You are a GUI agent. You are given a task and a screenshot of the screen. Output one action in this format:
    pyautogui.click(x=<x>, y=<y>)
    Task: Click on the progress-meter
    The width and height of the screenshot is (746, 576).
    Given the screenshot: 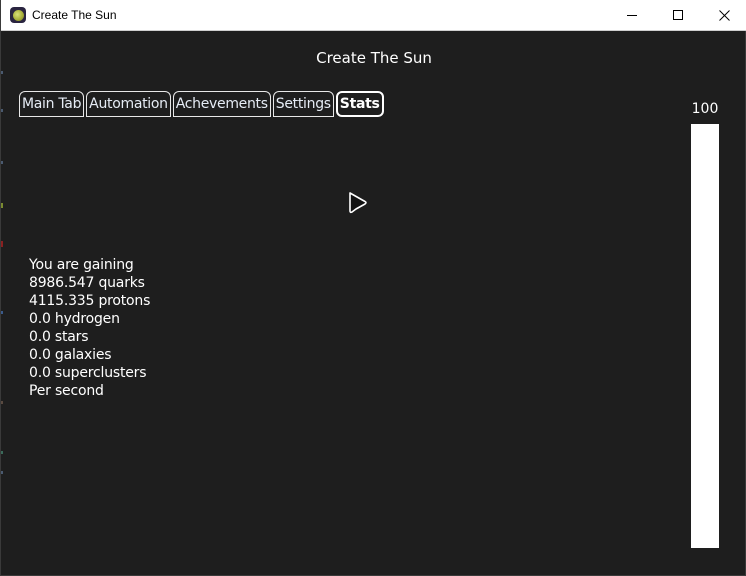 What is the action you would take?
    pyautogui.click(x=705, y=336)
    